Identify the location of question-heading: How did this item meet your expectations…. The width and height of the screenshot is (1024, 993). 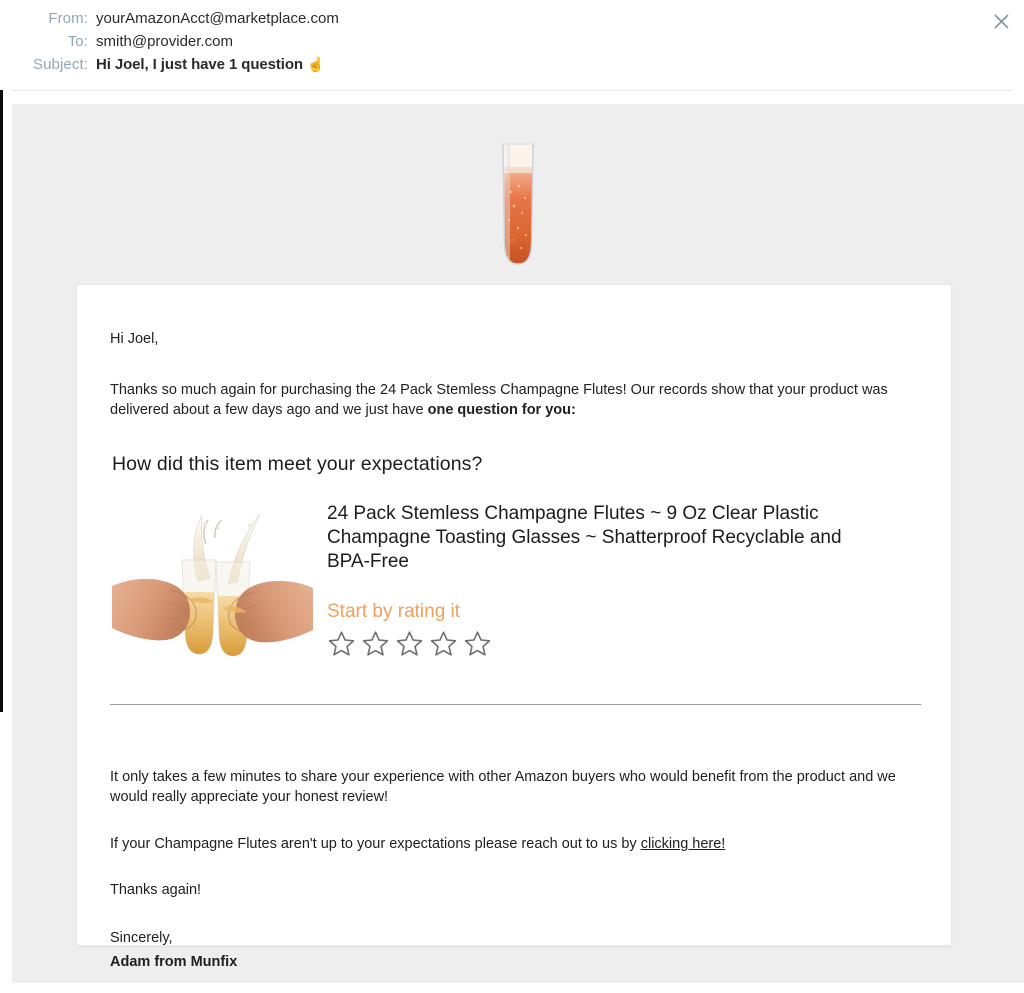
(297, 463).